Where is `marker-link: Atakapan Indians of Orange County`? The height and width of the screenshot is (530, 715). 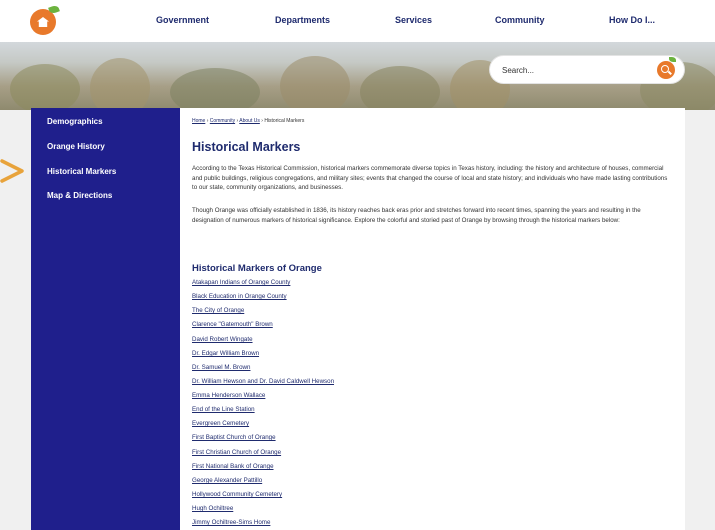 marker-link: Atakapan Indians of Orange County is located at coordinates (241, 282).